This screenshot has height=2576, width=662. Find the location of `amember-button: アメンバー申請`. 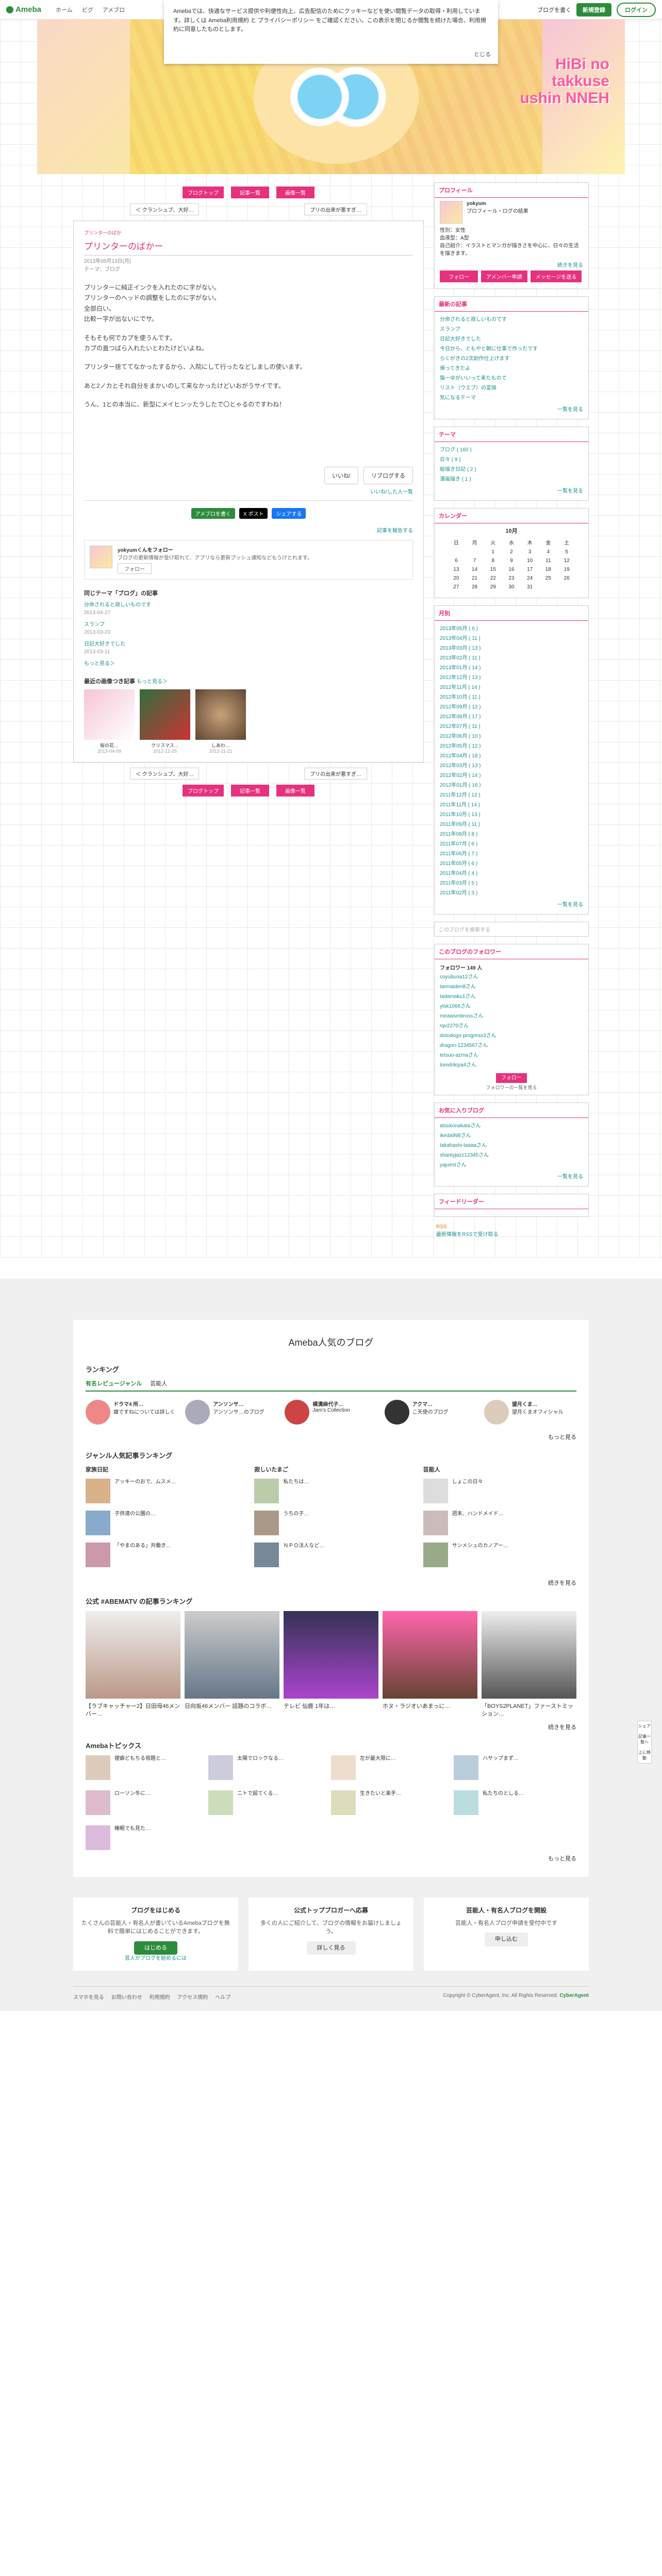

amember-button: アメンバー申請 is located at coordinates (504, 276).